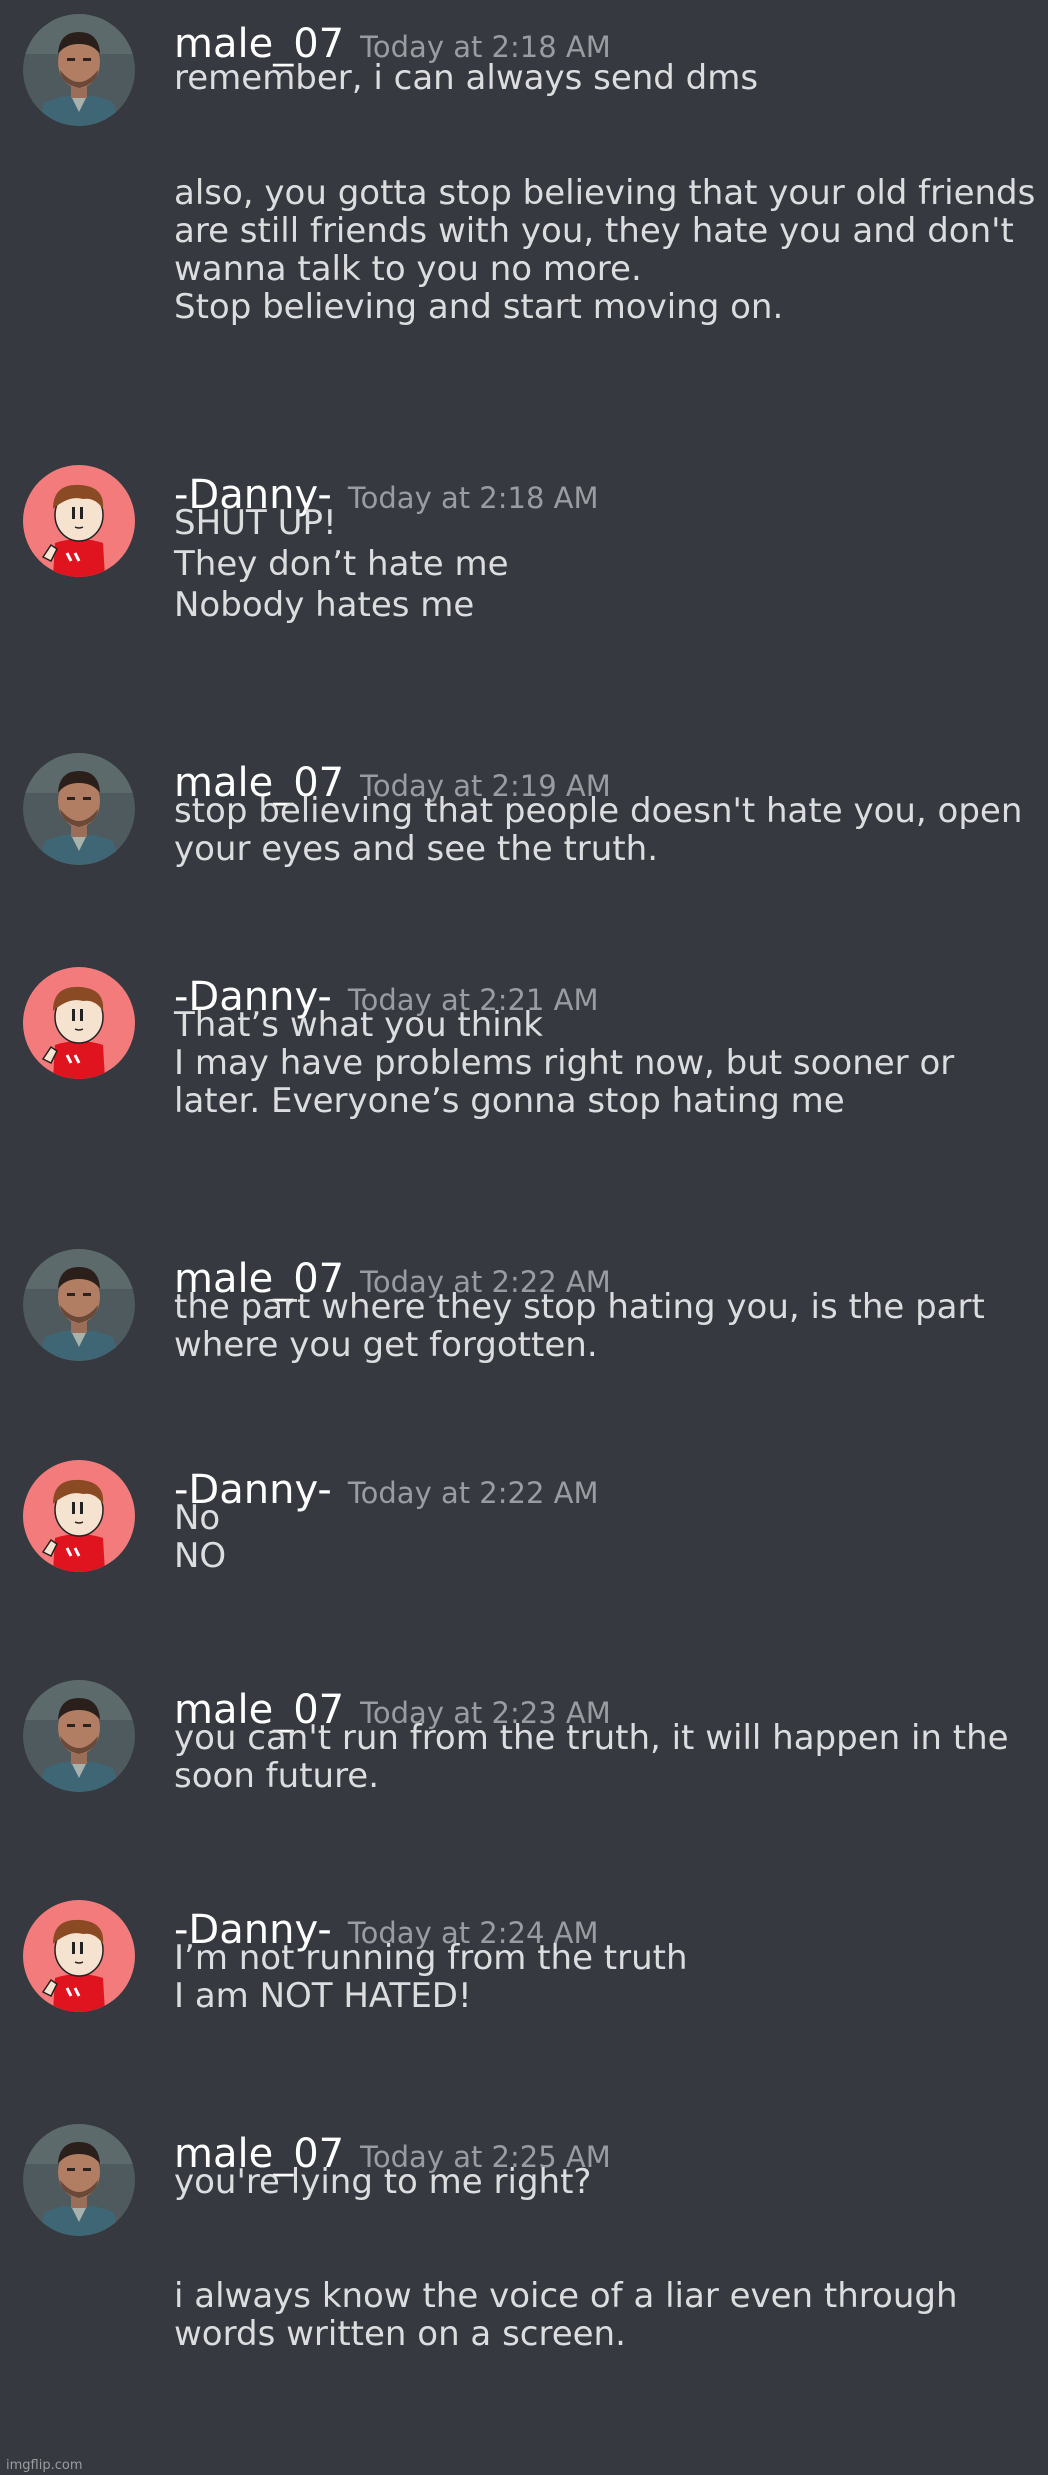 The image size is (1048, 2475). I want to click on timestamp: Today at 2:18 AM, so click(473, 498).